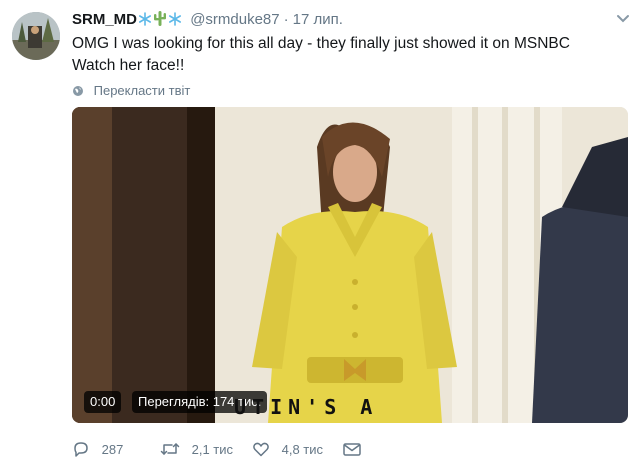 The height and width of the screenshot is (467, 639). I want to click on envelope-icon, so click(356, 449).